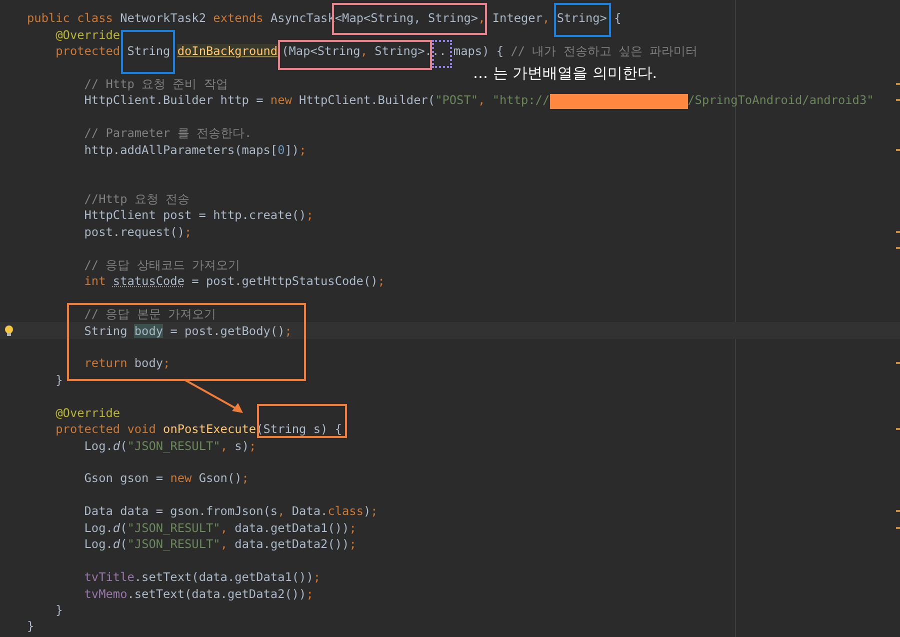  Describe the element at coordinates (161, 264) in the screenshot. I see `code-line: // 응답 상태코드 가져오기` at that location.